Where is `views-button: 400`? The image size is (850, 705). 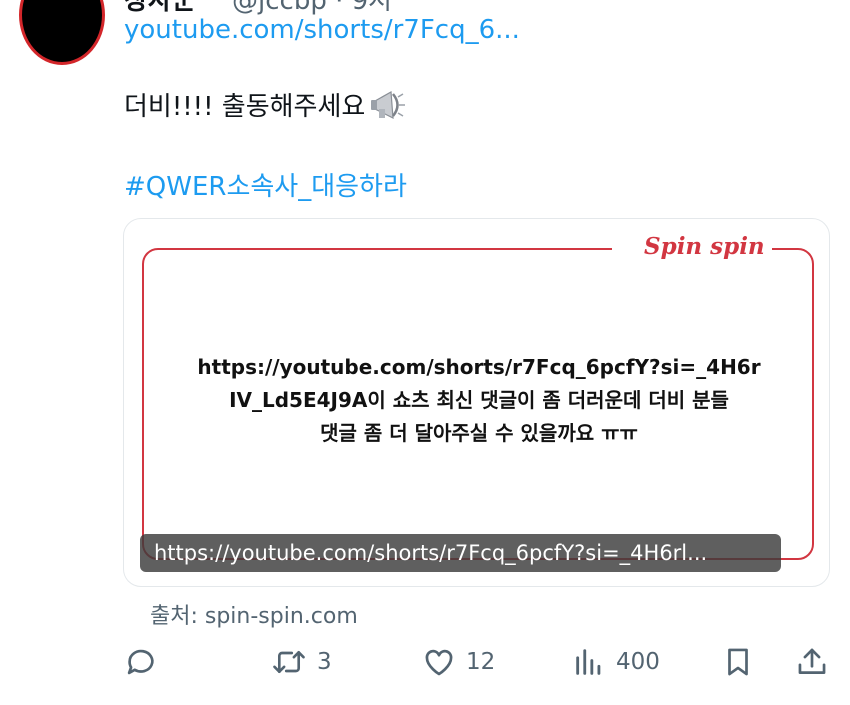
views-button: 400 is located at coordinates (616, 662).